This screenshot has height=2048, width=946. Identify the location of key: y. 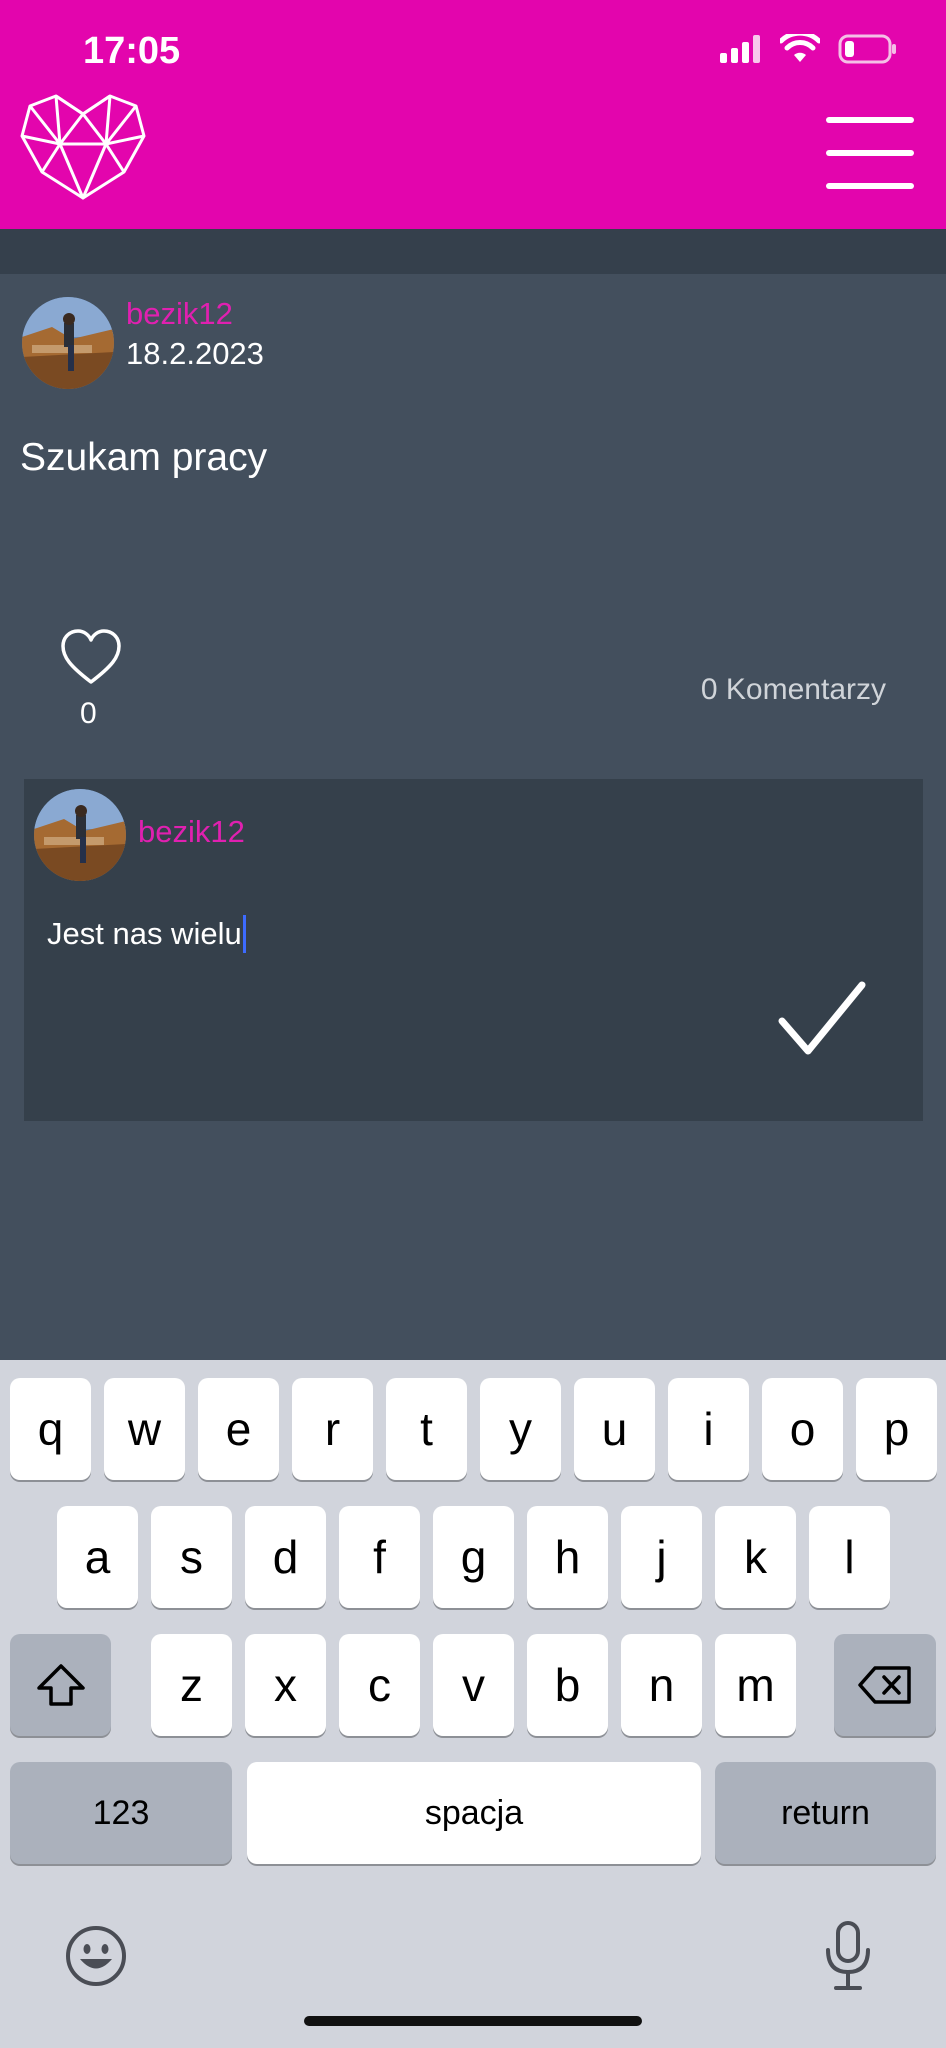
(520, 1429).